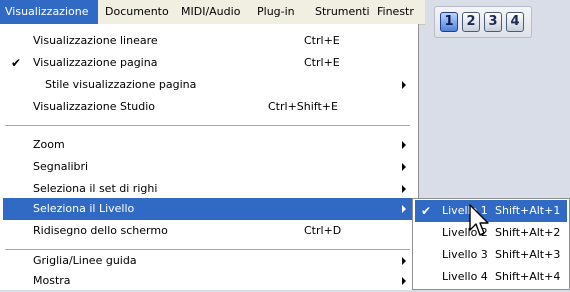 The height and width of the screenshot is (292, 570). What do you see at coordinates (207, 281) in the screenshot?
I see `menu-item-mostra: Mostra` at bounding box center [207, 281].